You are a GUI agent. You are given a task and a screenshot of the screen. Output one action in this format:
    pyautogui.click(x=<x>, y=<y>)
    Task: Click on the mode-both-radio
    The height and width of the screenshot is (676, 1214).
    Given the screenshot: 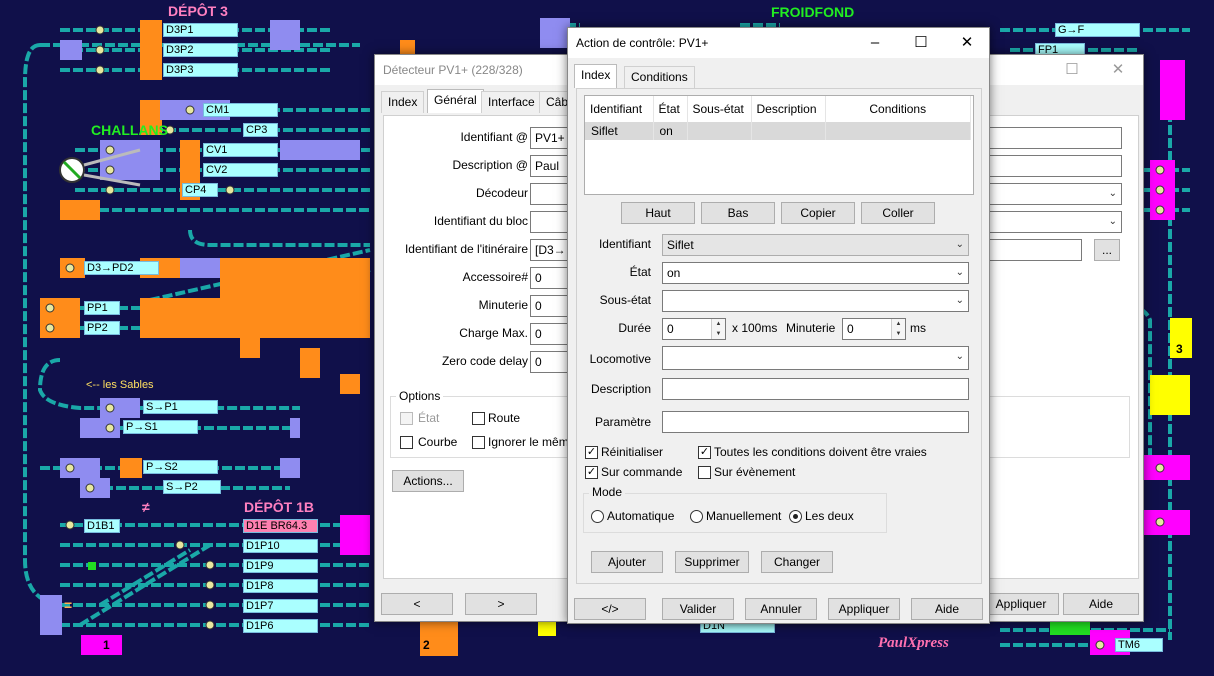 What is the action you would take?
    pyautogui.click(x=795, y=516)
    